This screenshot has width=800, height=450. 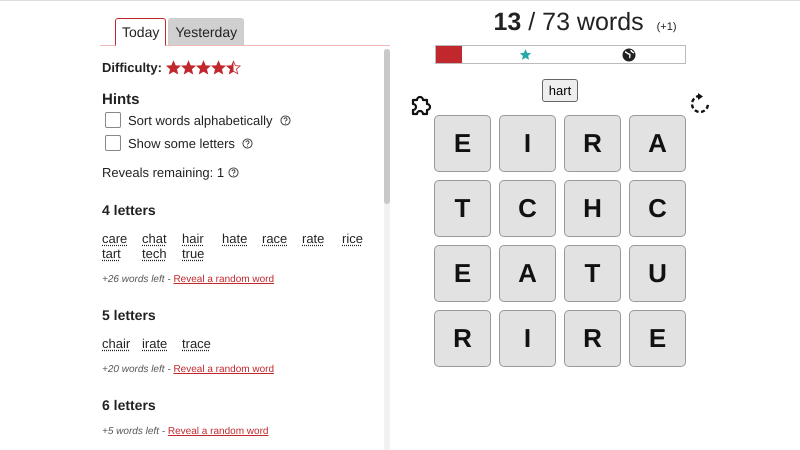 What do you see at coordinates (629, 55) in the screenshot?
I see `globe-icon` at bounding box center [629, 55].